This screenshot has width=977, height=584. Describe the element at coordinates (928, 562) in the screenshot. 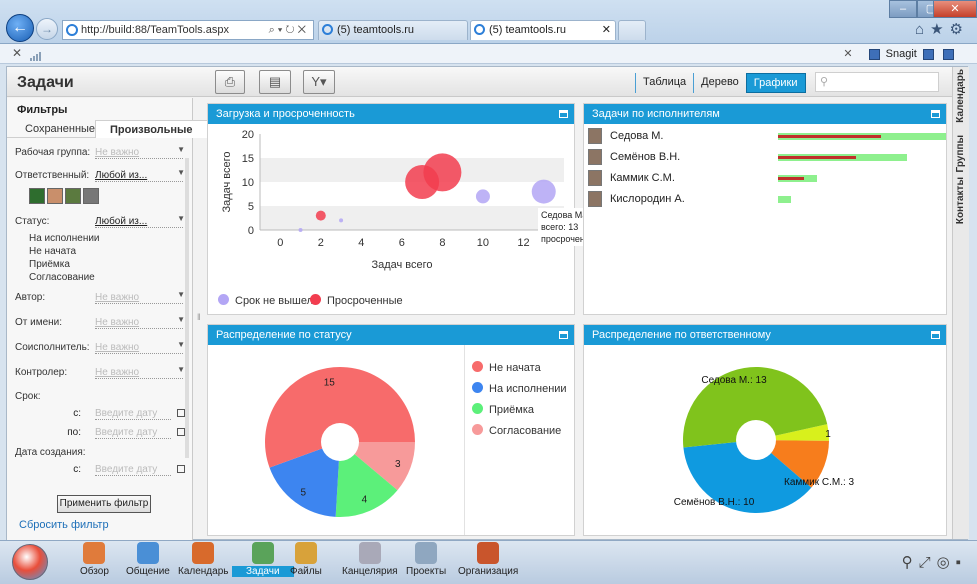

I see `fullscreen-icon: ⤢` at that location.